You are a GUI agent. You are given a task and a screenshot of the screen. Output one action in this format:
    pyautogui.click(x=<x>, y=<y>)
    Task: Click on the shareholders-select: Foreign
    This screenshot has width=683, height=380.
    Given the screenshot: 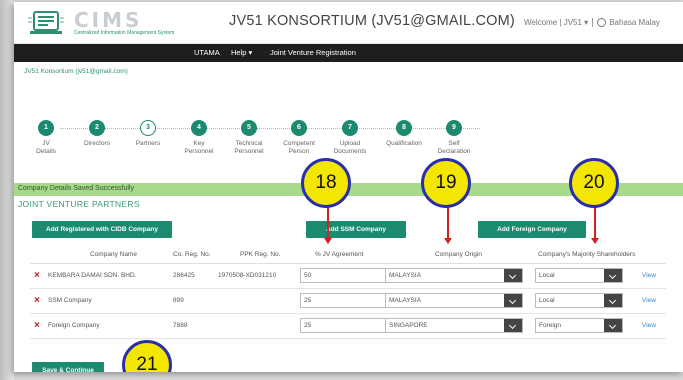 What is the action you would take?
    pyautogui.click(x=579, y=325)
    